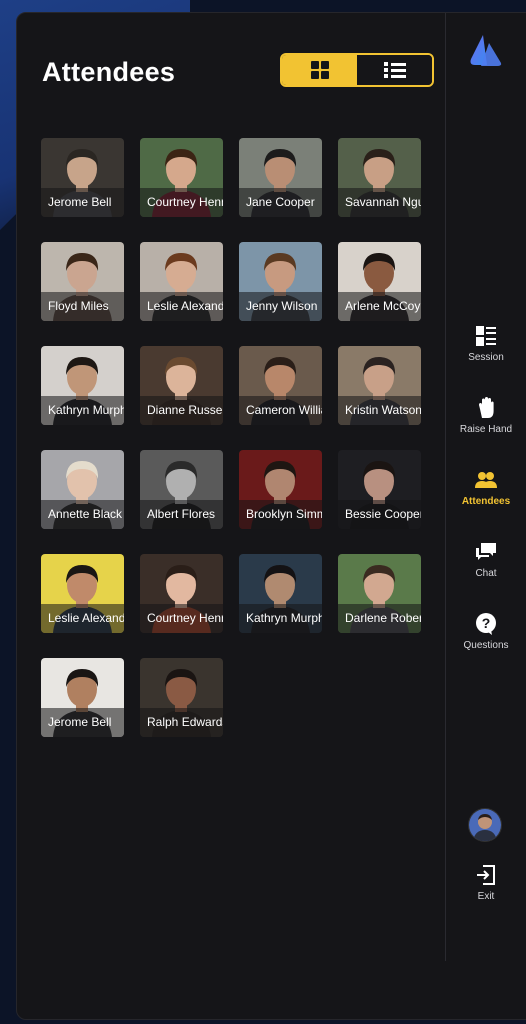  I want to click on attendee-name: Jenny Wilson, so click(280, 306).